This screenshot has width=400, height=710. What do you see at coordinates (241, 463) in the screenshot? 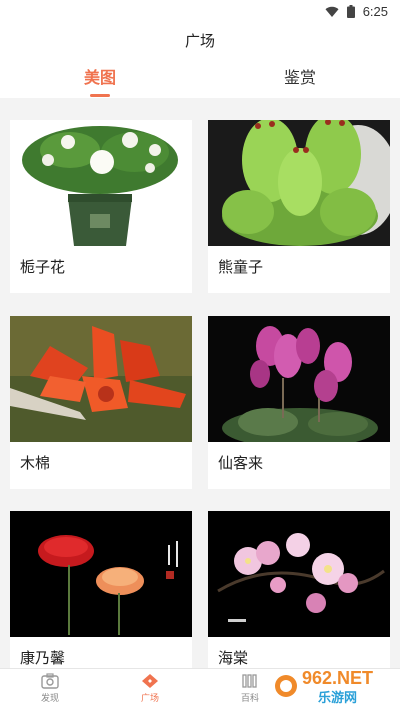
I see `card-title: 仙客来` at bounding box center [241, 463].